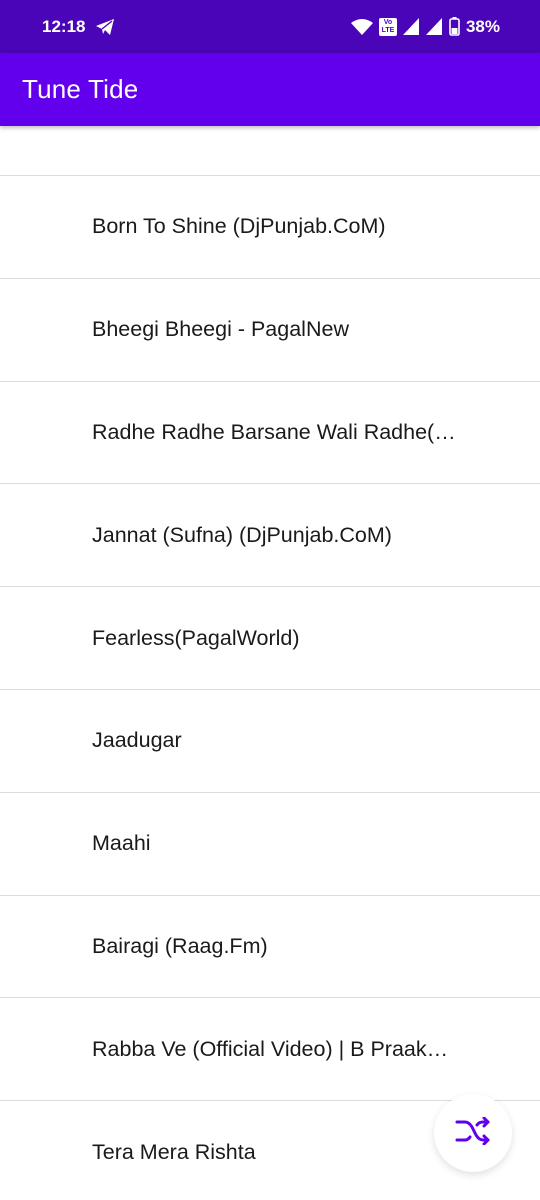  I want to click on song-title: Maahi, so click(121, 843).